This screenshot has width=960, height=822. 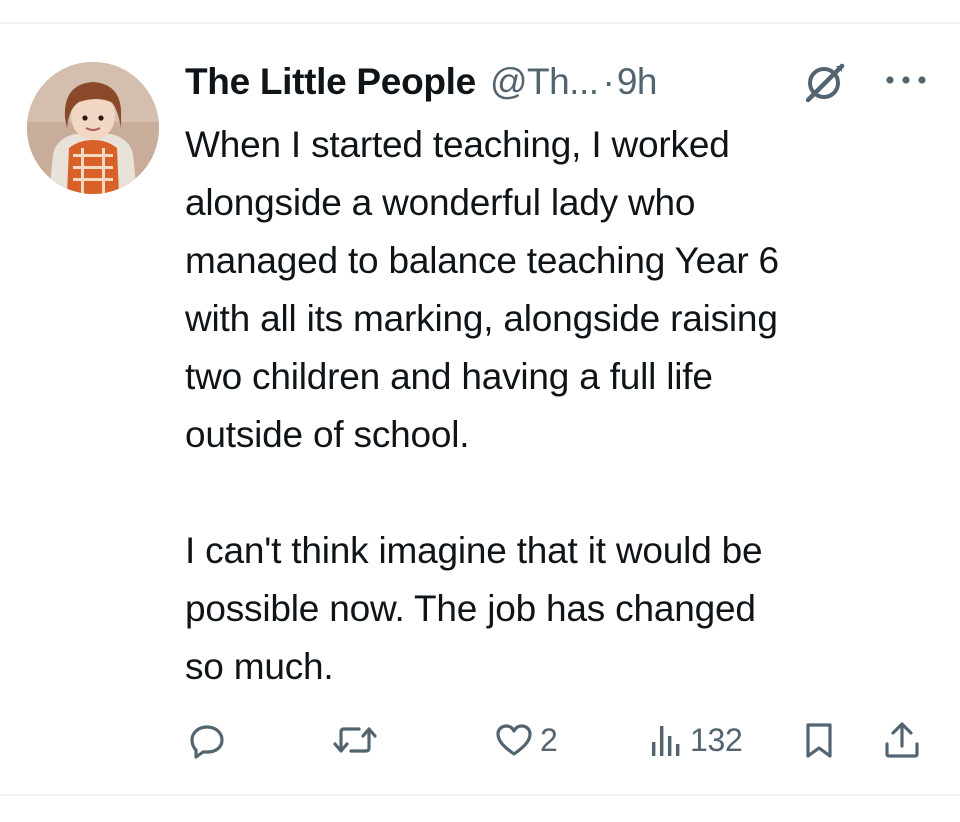 I want to click on share-button, so click(x=902, y=740).